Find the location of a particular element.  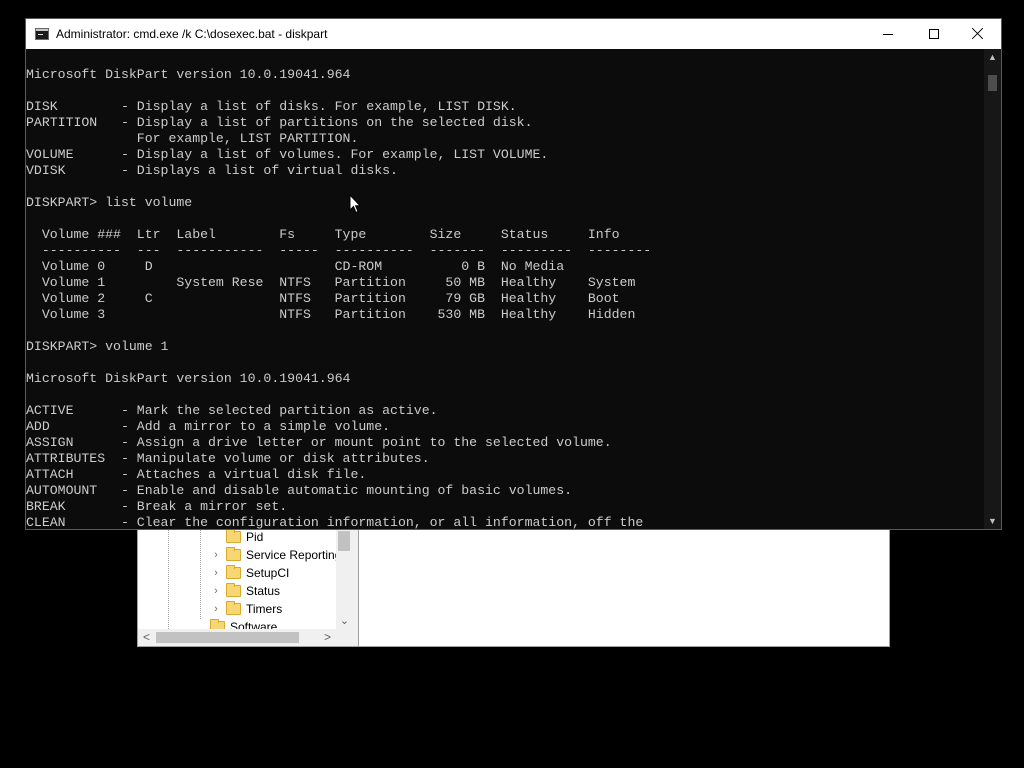

scroll-up-arrow-icon: ▲ is located at coordinates (992, 57).